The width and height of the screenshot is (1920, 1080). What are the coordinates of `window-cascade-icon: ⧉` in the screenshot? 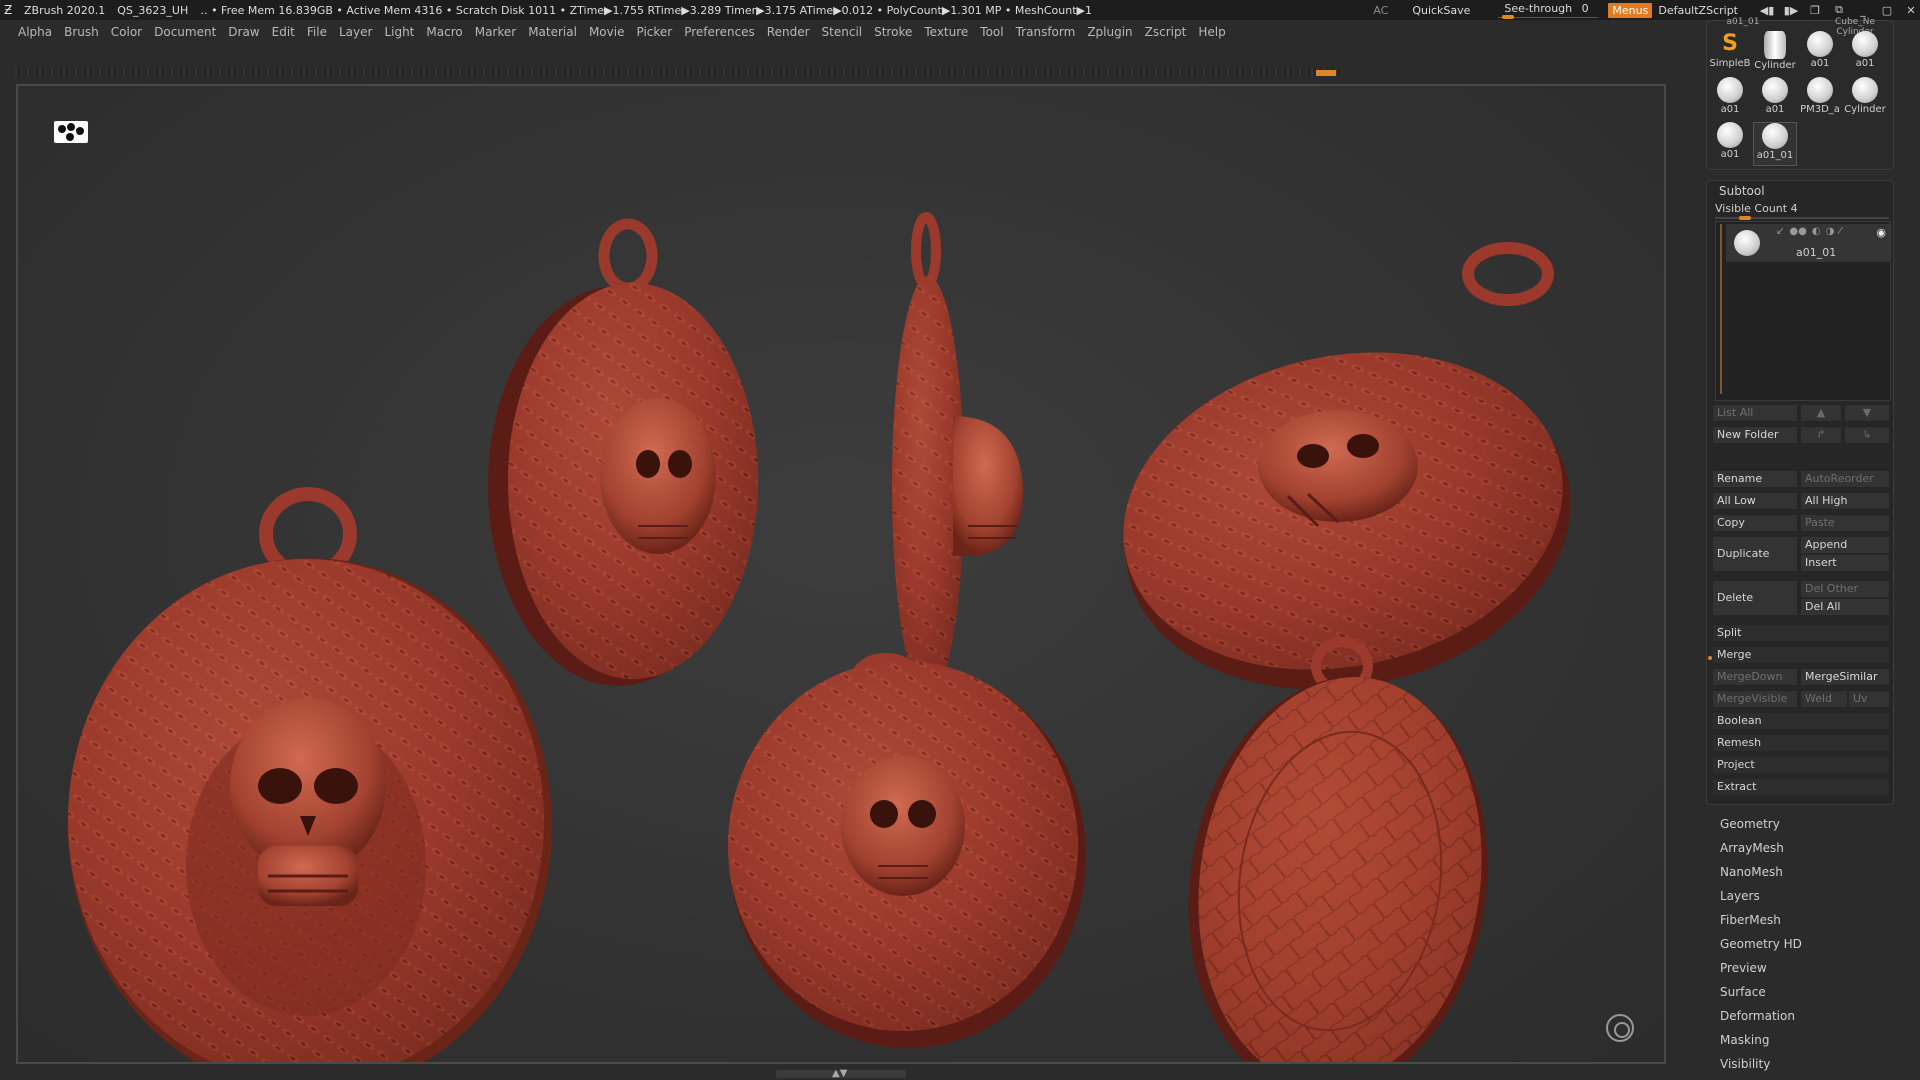 It's located at (1839, 10).